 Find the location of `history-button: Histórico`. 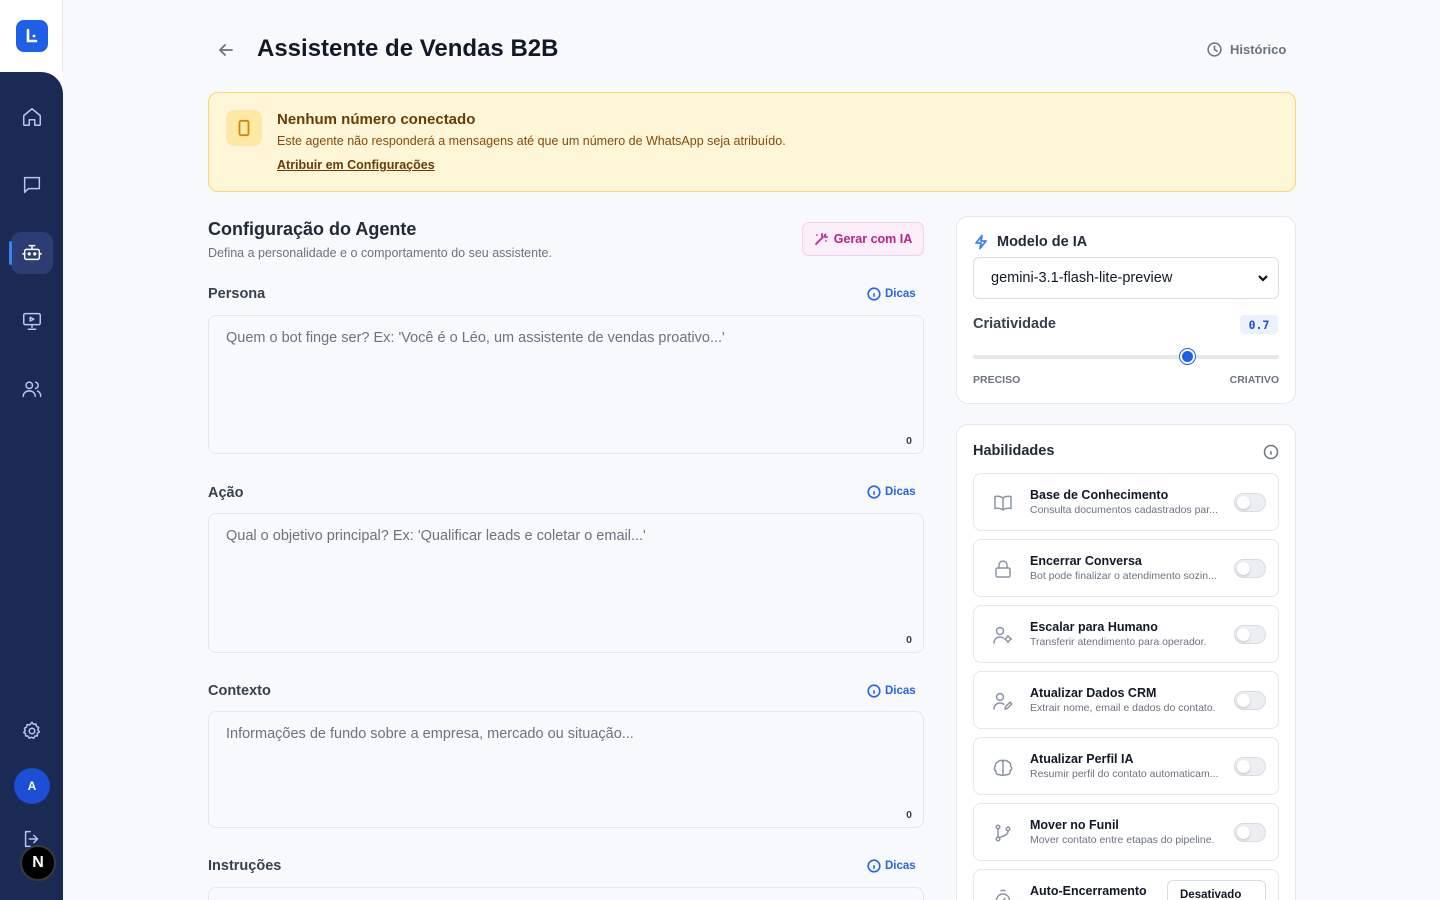

history-button: Histórico is located at coordinates (1246, 49).